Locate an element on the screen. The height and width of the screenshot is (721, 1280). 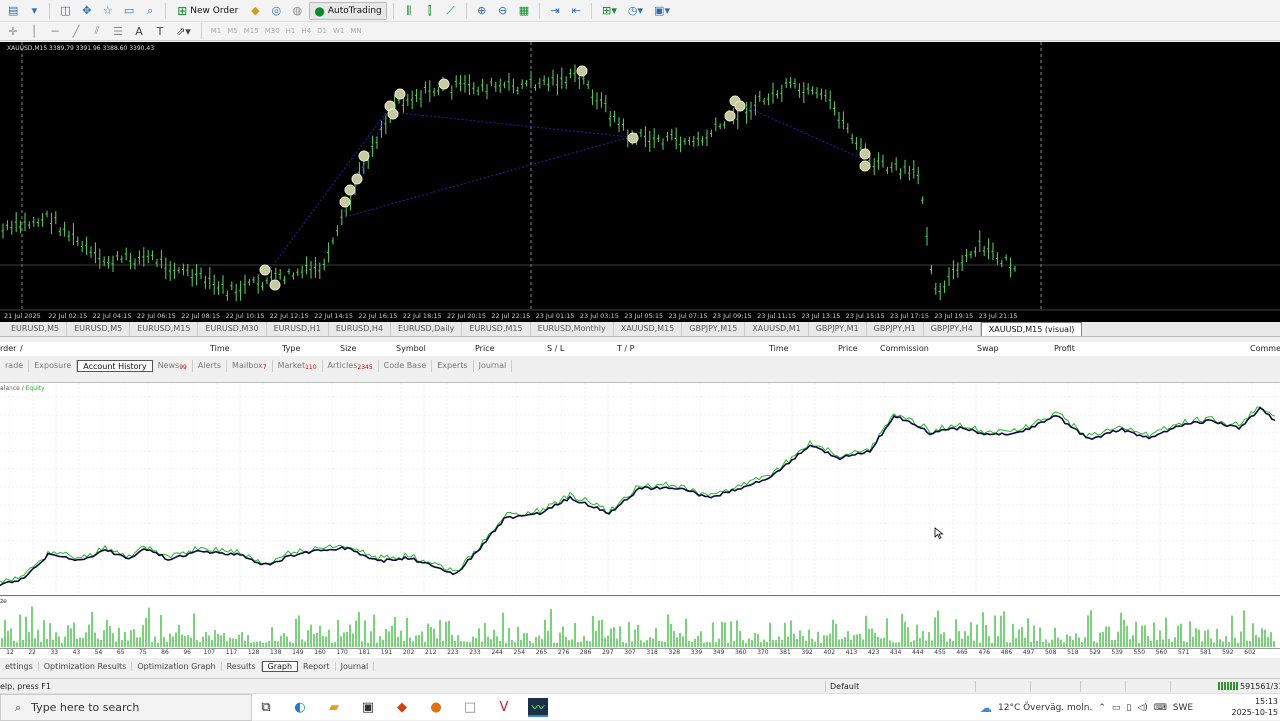
weather-text: 12°C Överväg. moln. is located at coordinates (1045, 708).